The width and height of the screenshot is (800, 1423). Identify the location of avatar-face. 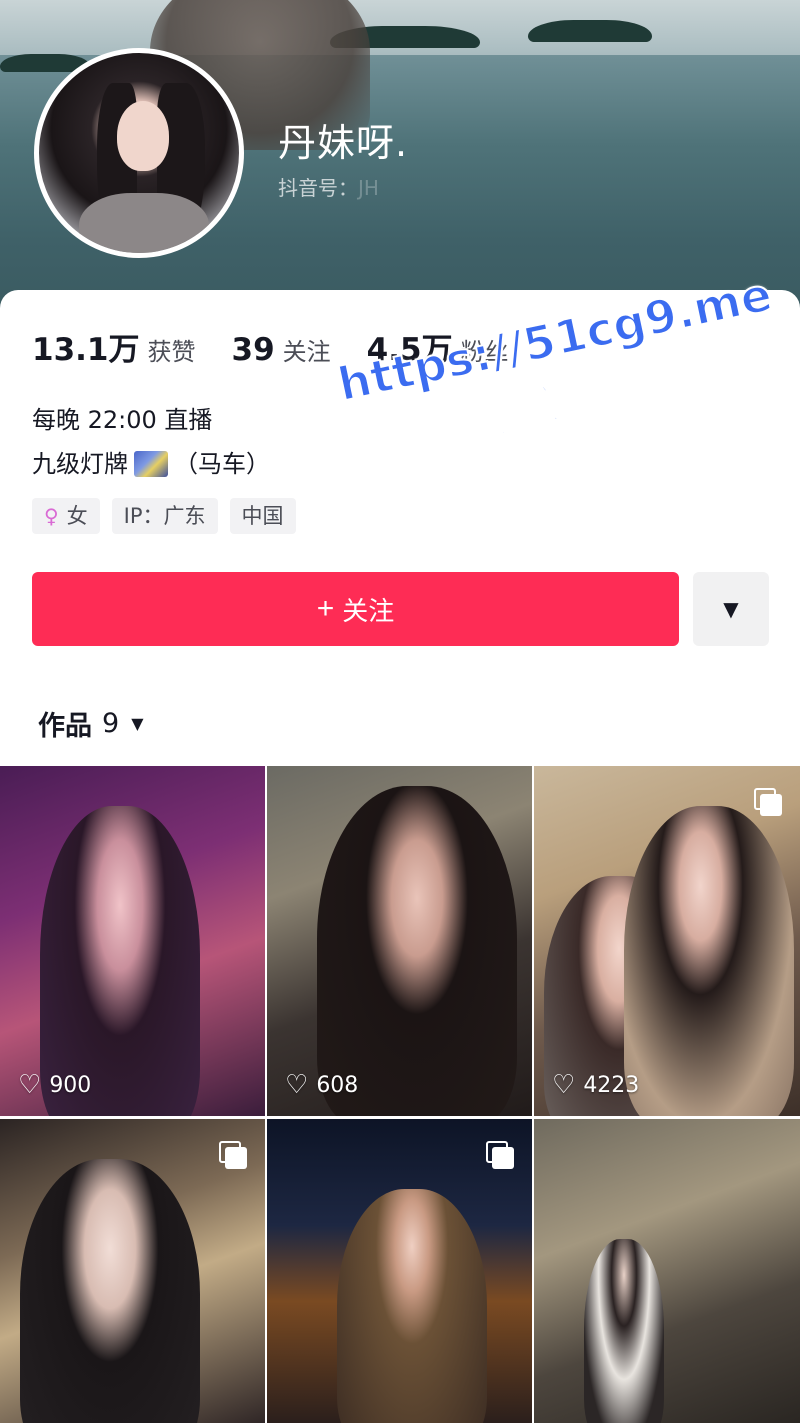
(143, 136).